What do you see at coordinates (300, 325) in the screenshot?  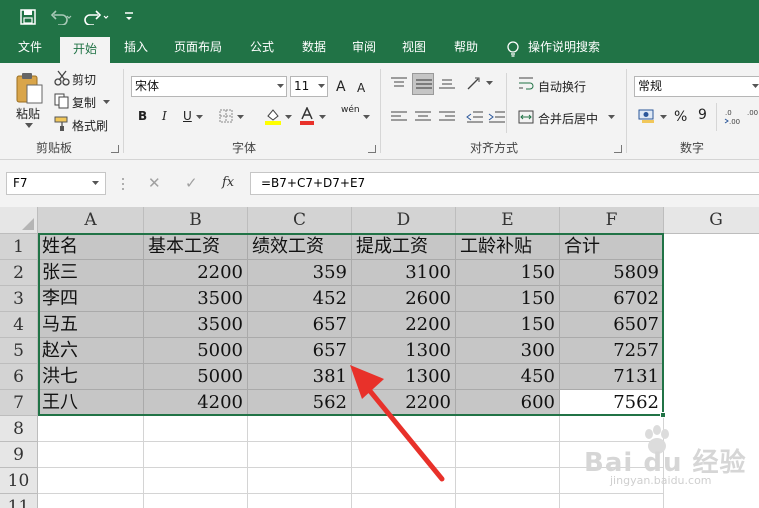 I see `cell-c4: 657` at bounding box center [300, 325].